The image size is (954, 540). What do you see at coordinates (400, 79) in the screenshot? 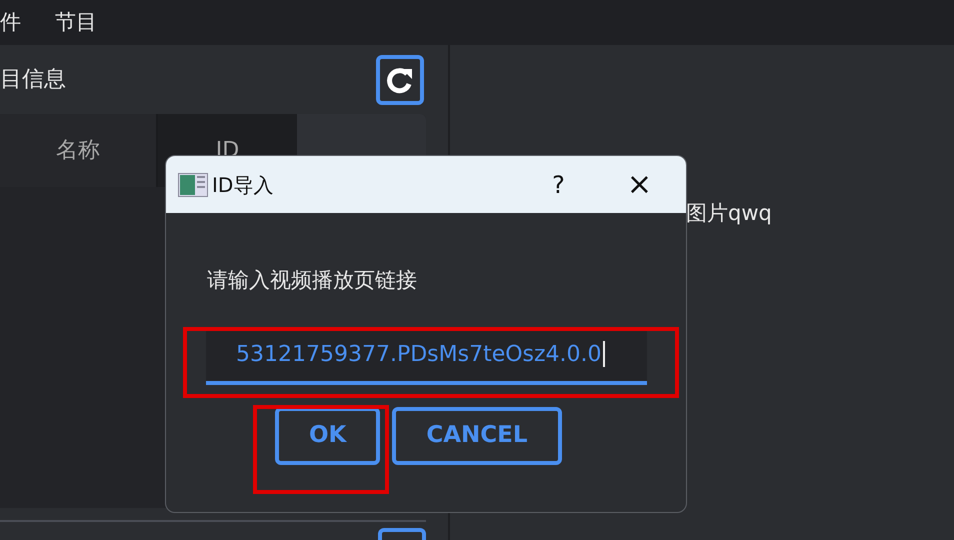
I see `refresh-button` at bounding box center [400, 79].